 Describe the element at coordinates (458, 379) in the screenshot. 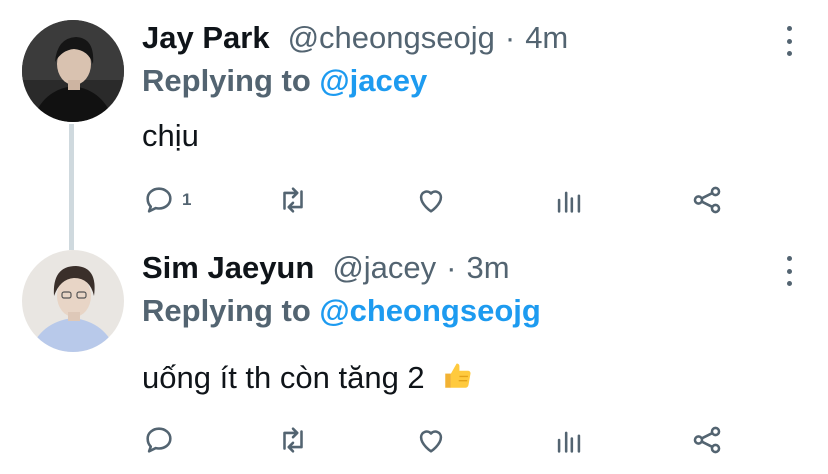

I see `thumbs-up-icon` at that location.